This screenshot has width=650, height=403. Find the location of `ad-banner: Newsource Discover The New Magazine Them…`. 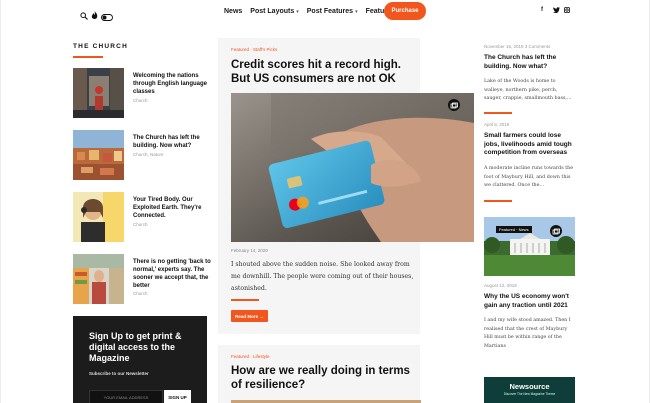

ad-banner: Newsource Discover The New Magazine Them… is located at coordinates (529, 390).